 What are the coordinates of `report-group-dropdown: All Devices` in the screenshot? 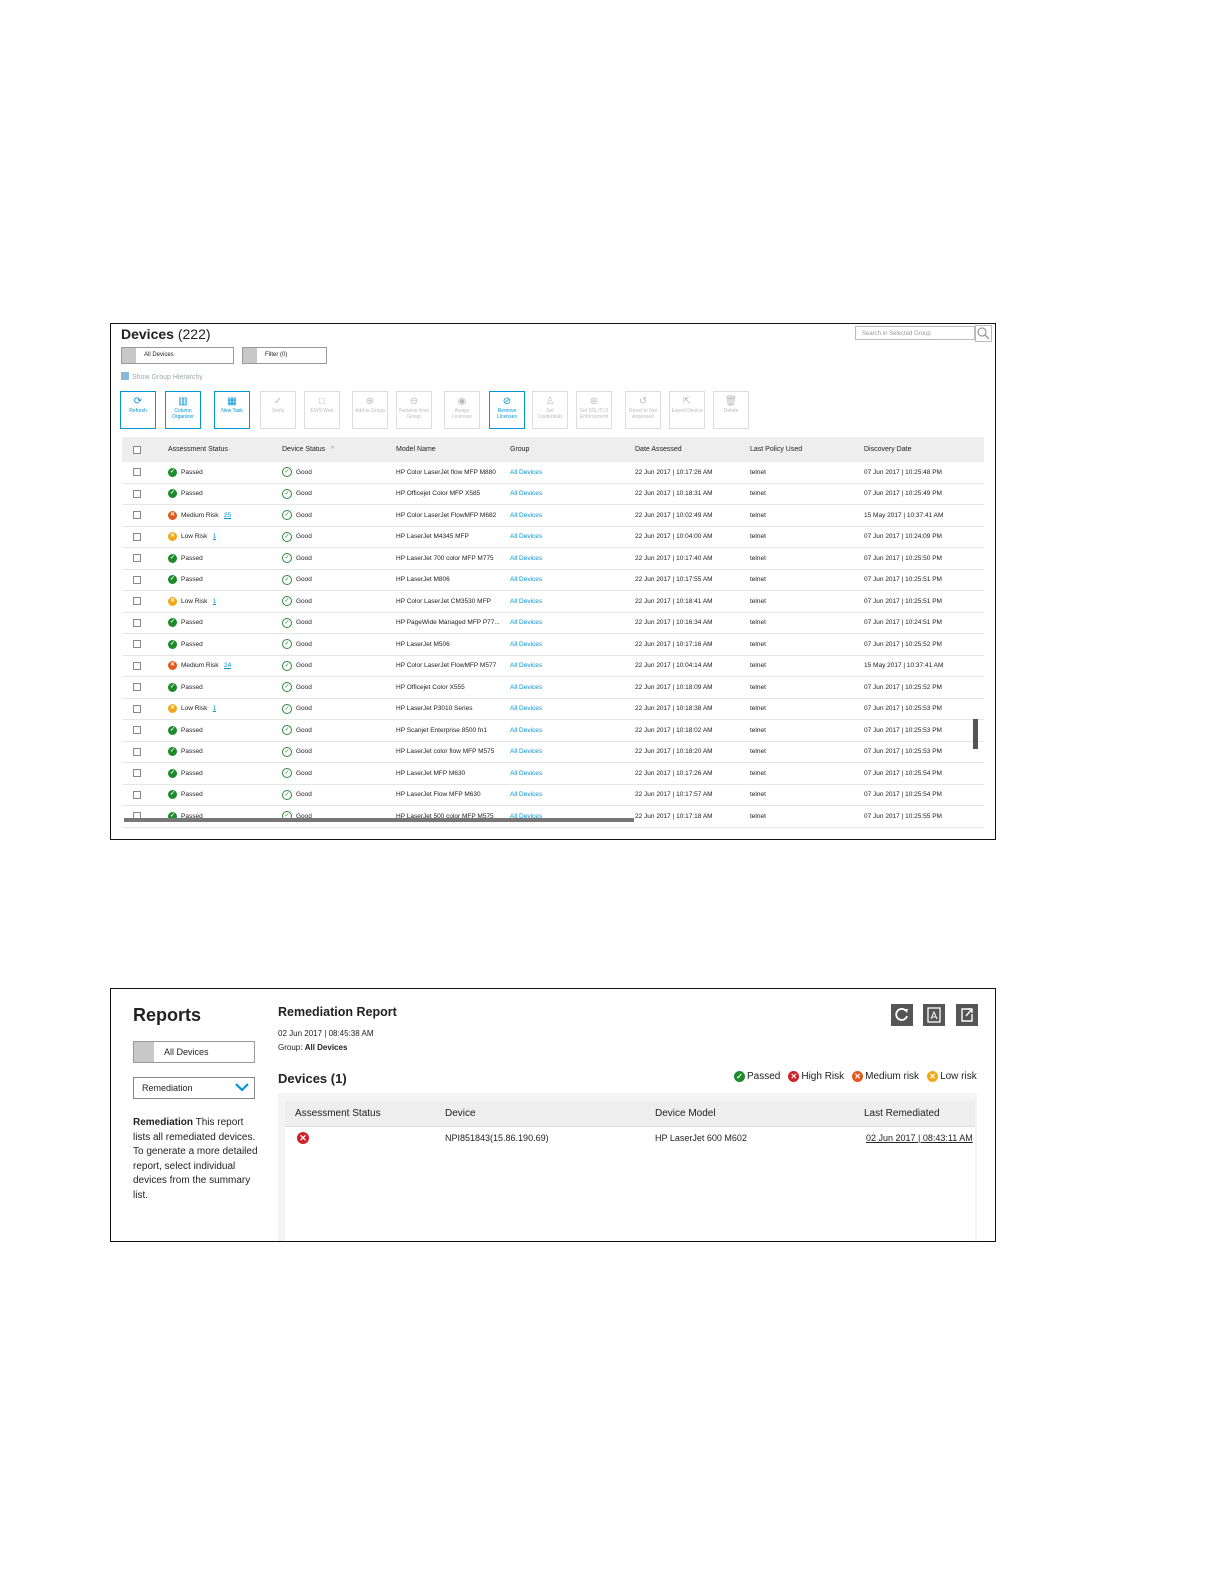 It's located at (194, 1052).